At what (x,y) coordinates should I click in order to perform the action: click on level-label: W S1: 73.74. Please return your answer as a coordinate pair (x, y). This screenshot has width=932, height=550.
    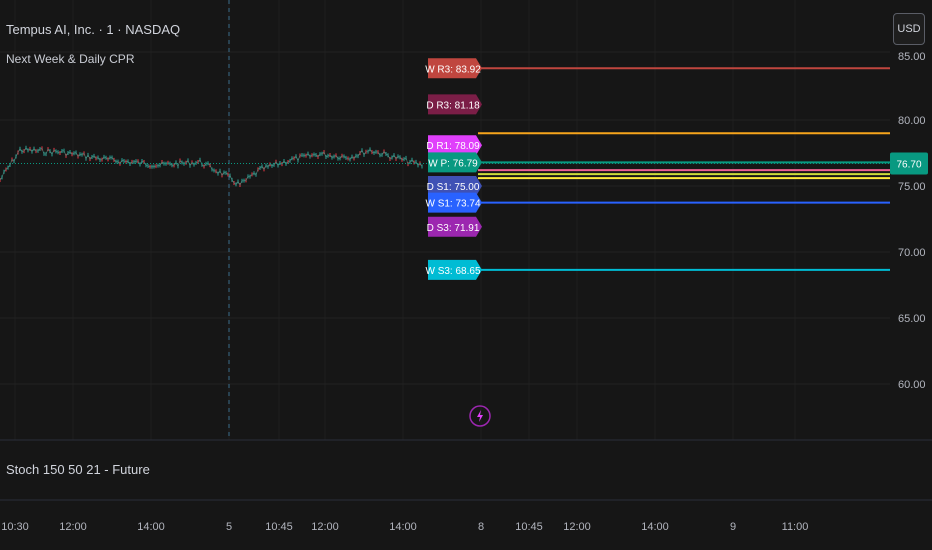
    Looking at the image, I should click on (453, 202).